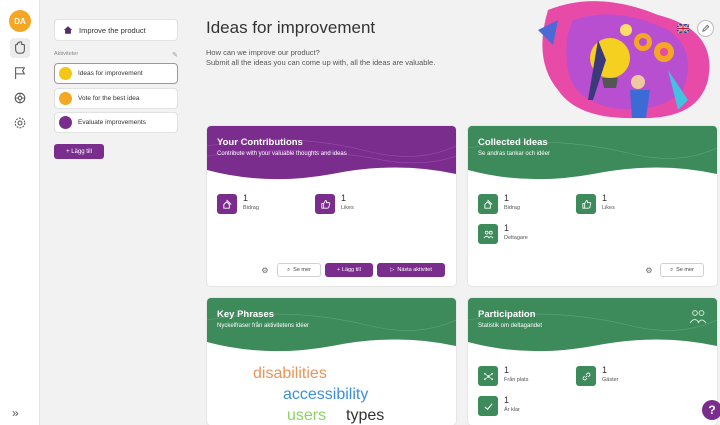  Describe the element at coordinates (246, 314) in the screenshot. I see `card-title: Key Phrases` at that location.